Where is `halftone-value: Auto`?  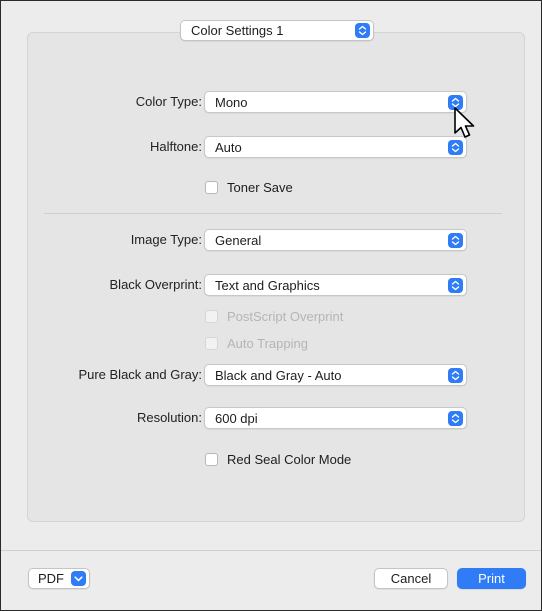
halftone-value: Auto is located at coordinates (228, 147).